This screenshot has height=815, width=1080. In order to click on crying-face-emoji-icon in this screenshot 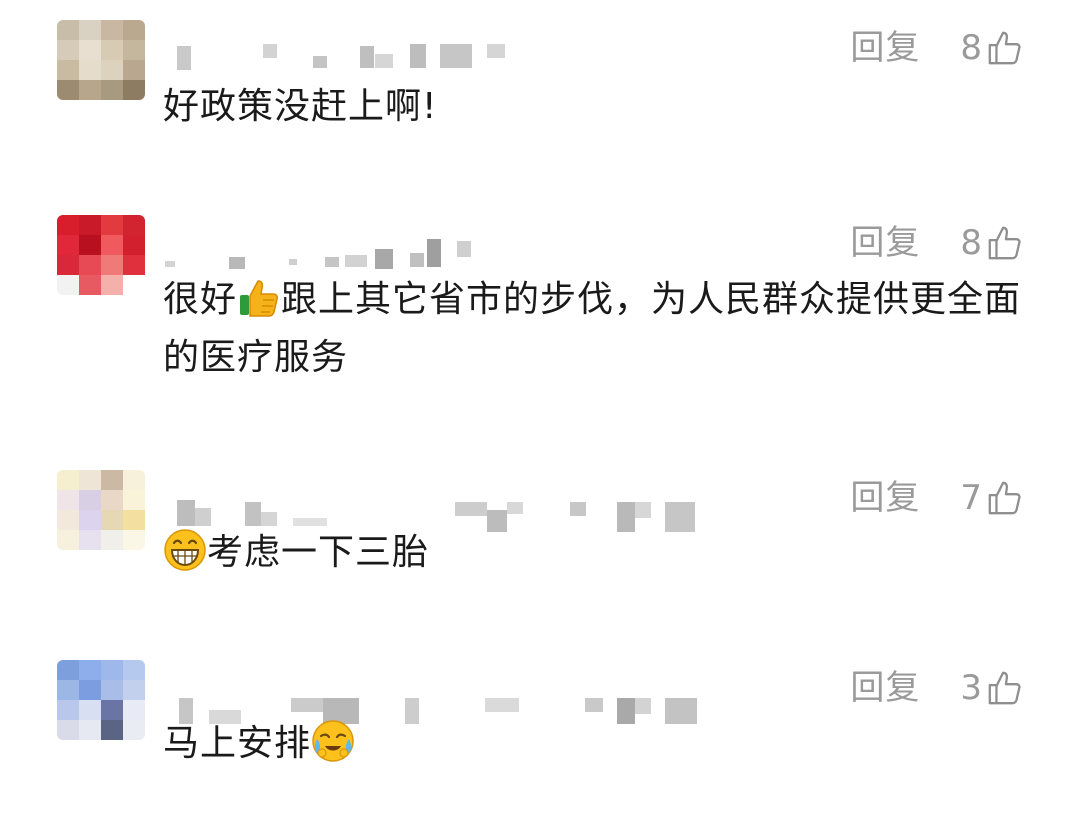, I will do `click(333, 741)`.